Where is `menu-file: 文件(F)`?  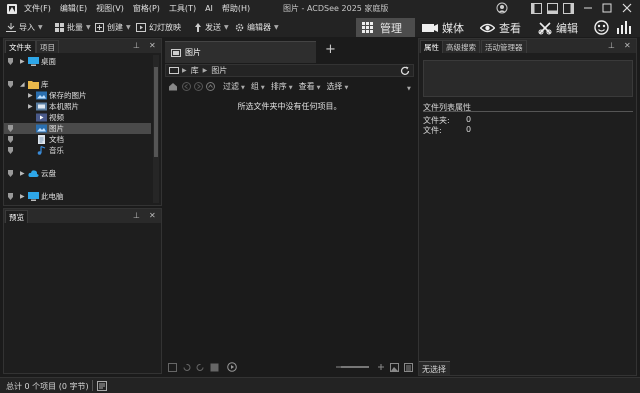 menu-file: 文件(F) is located at coordinates (37, 8).